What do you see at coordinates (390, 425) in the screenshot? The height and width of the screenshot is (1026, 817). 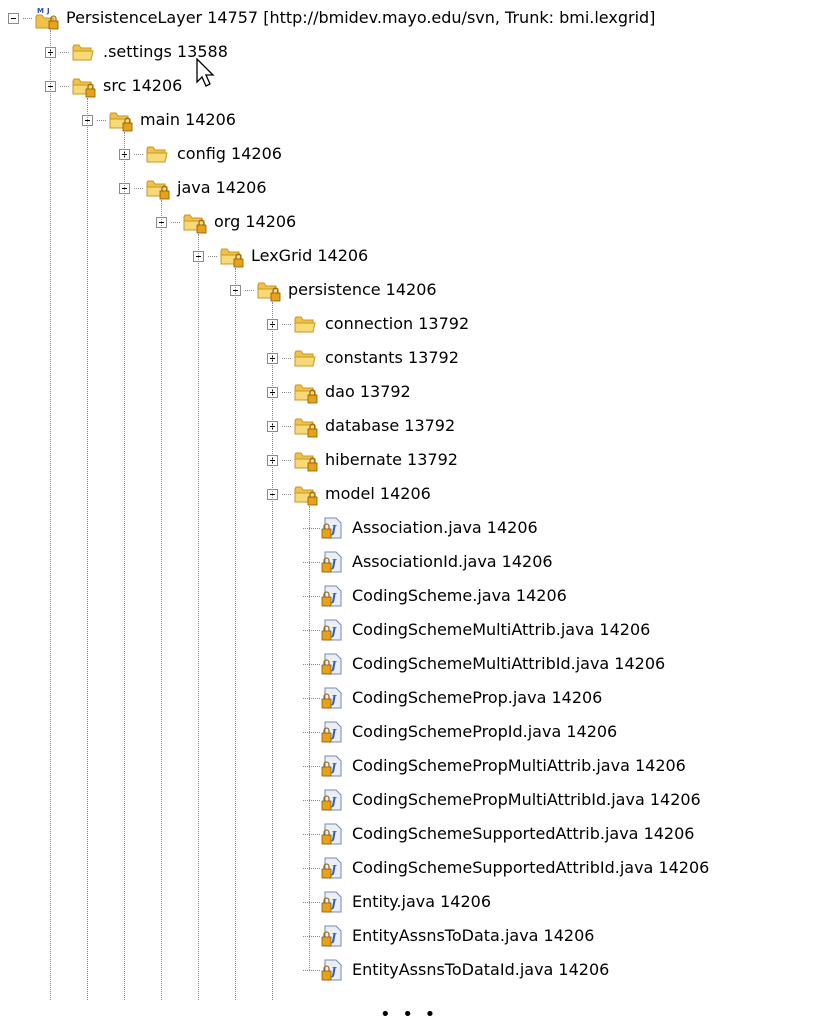 I see `tree-node-label: database 13792` at bounding box center [390, 425].